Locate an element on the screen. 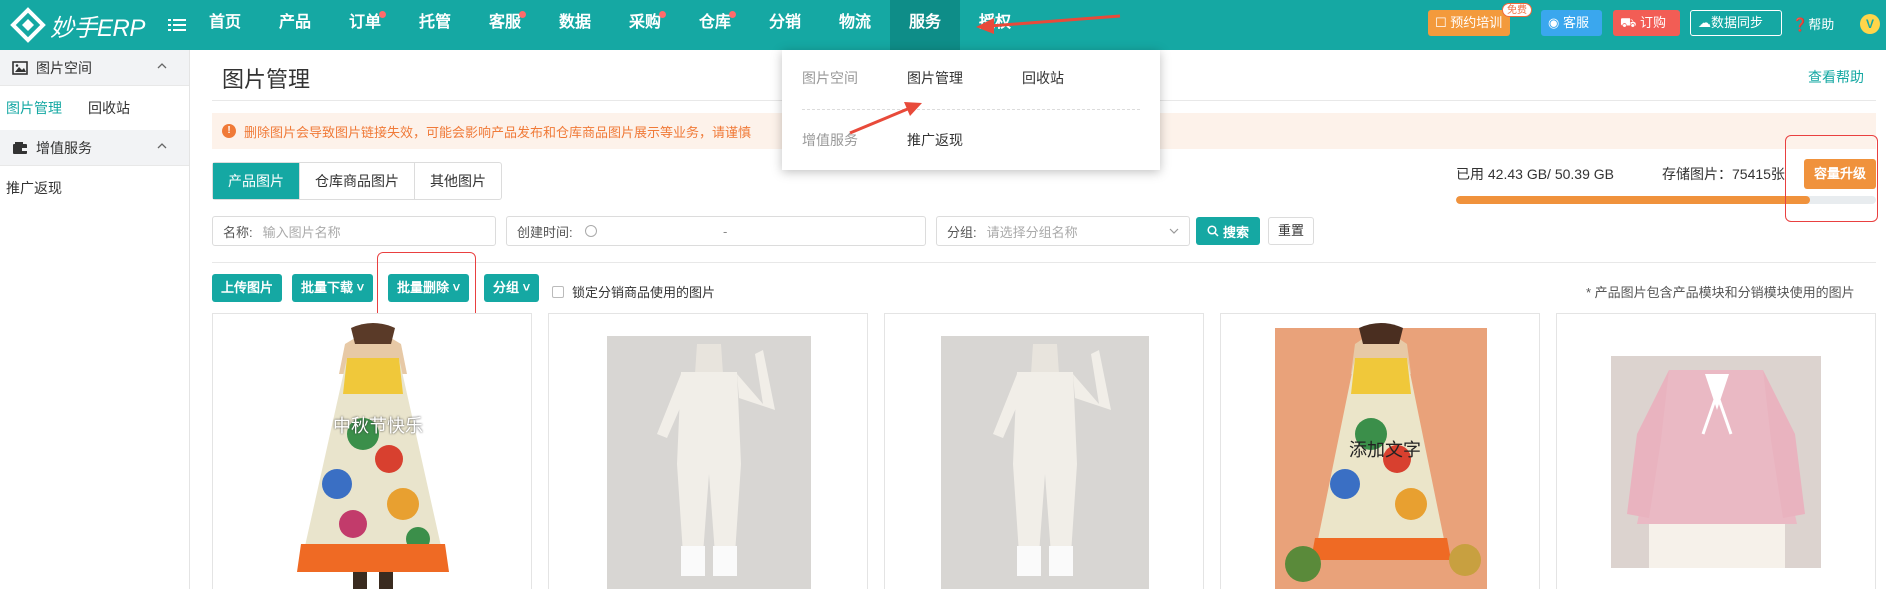 The width and height of the screenshot is (1886, 589). sidebar-item-promotion-cashback: 推广返现 is located at coordinates (34, 188).